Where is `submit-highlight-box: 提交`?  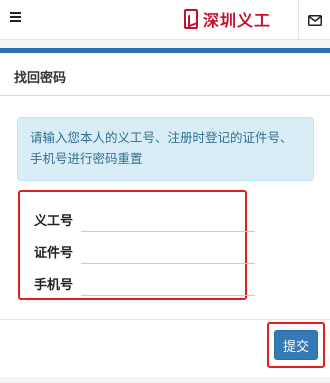 submit-highlight-box: 提交 is located at coordinates (296, 345).